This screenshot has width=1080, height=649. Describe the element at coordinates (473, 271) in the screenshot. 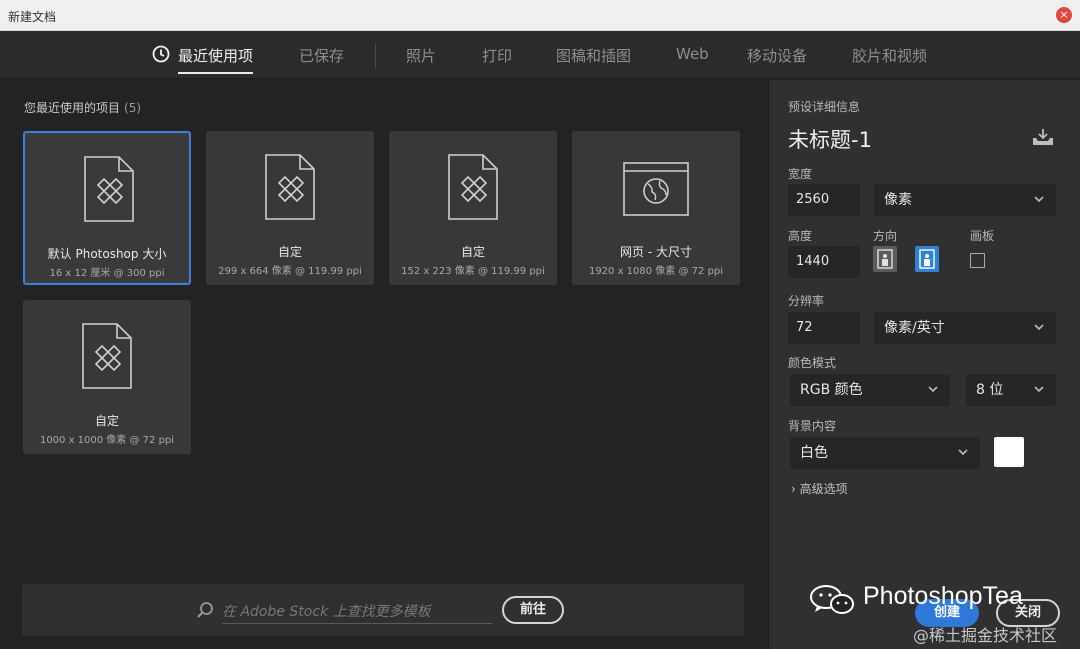

I see `card-meta: 152 x 223 像素 @ 119.99 ppi` at that location.